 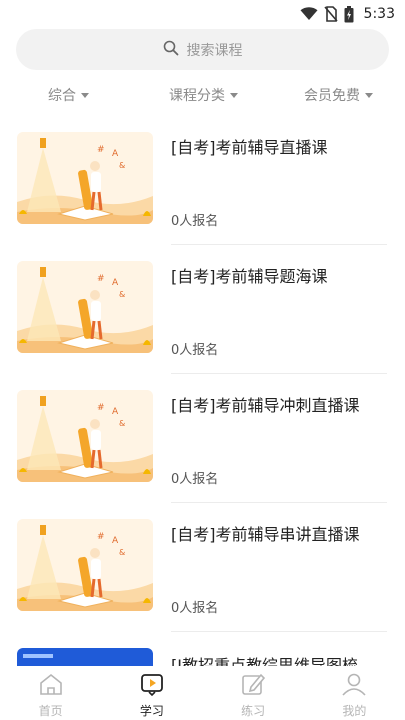 What do you see at coordinates (171, 50) in the screenshot?
I see `search-icon` at bounding box center [171, 50].